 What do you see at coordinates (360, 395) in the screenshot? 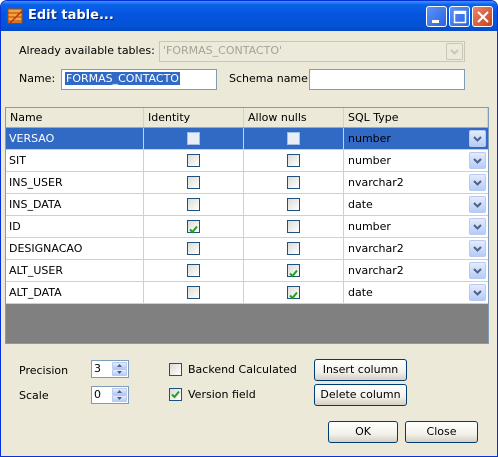
I see `delete-column-button: Delete column` at bounding box center [360, 395].